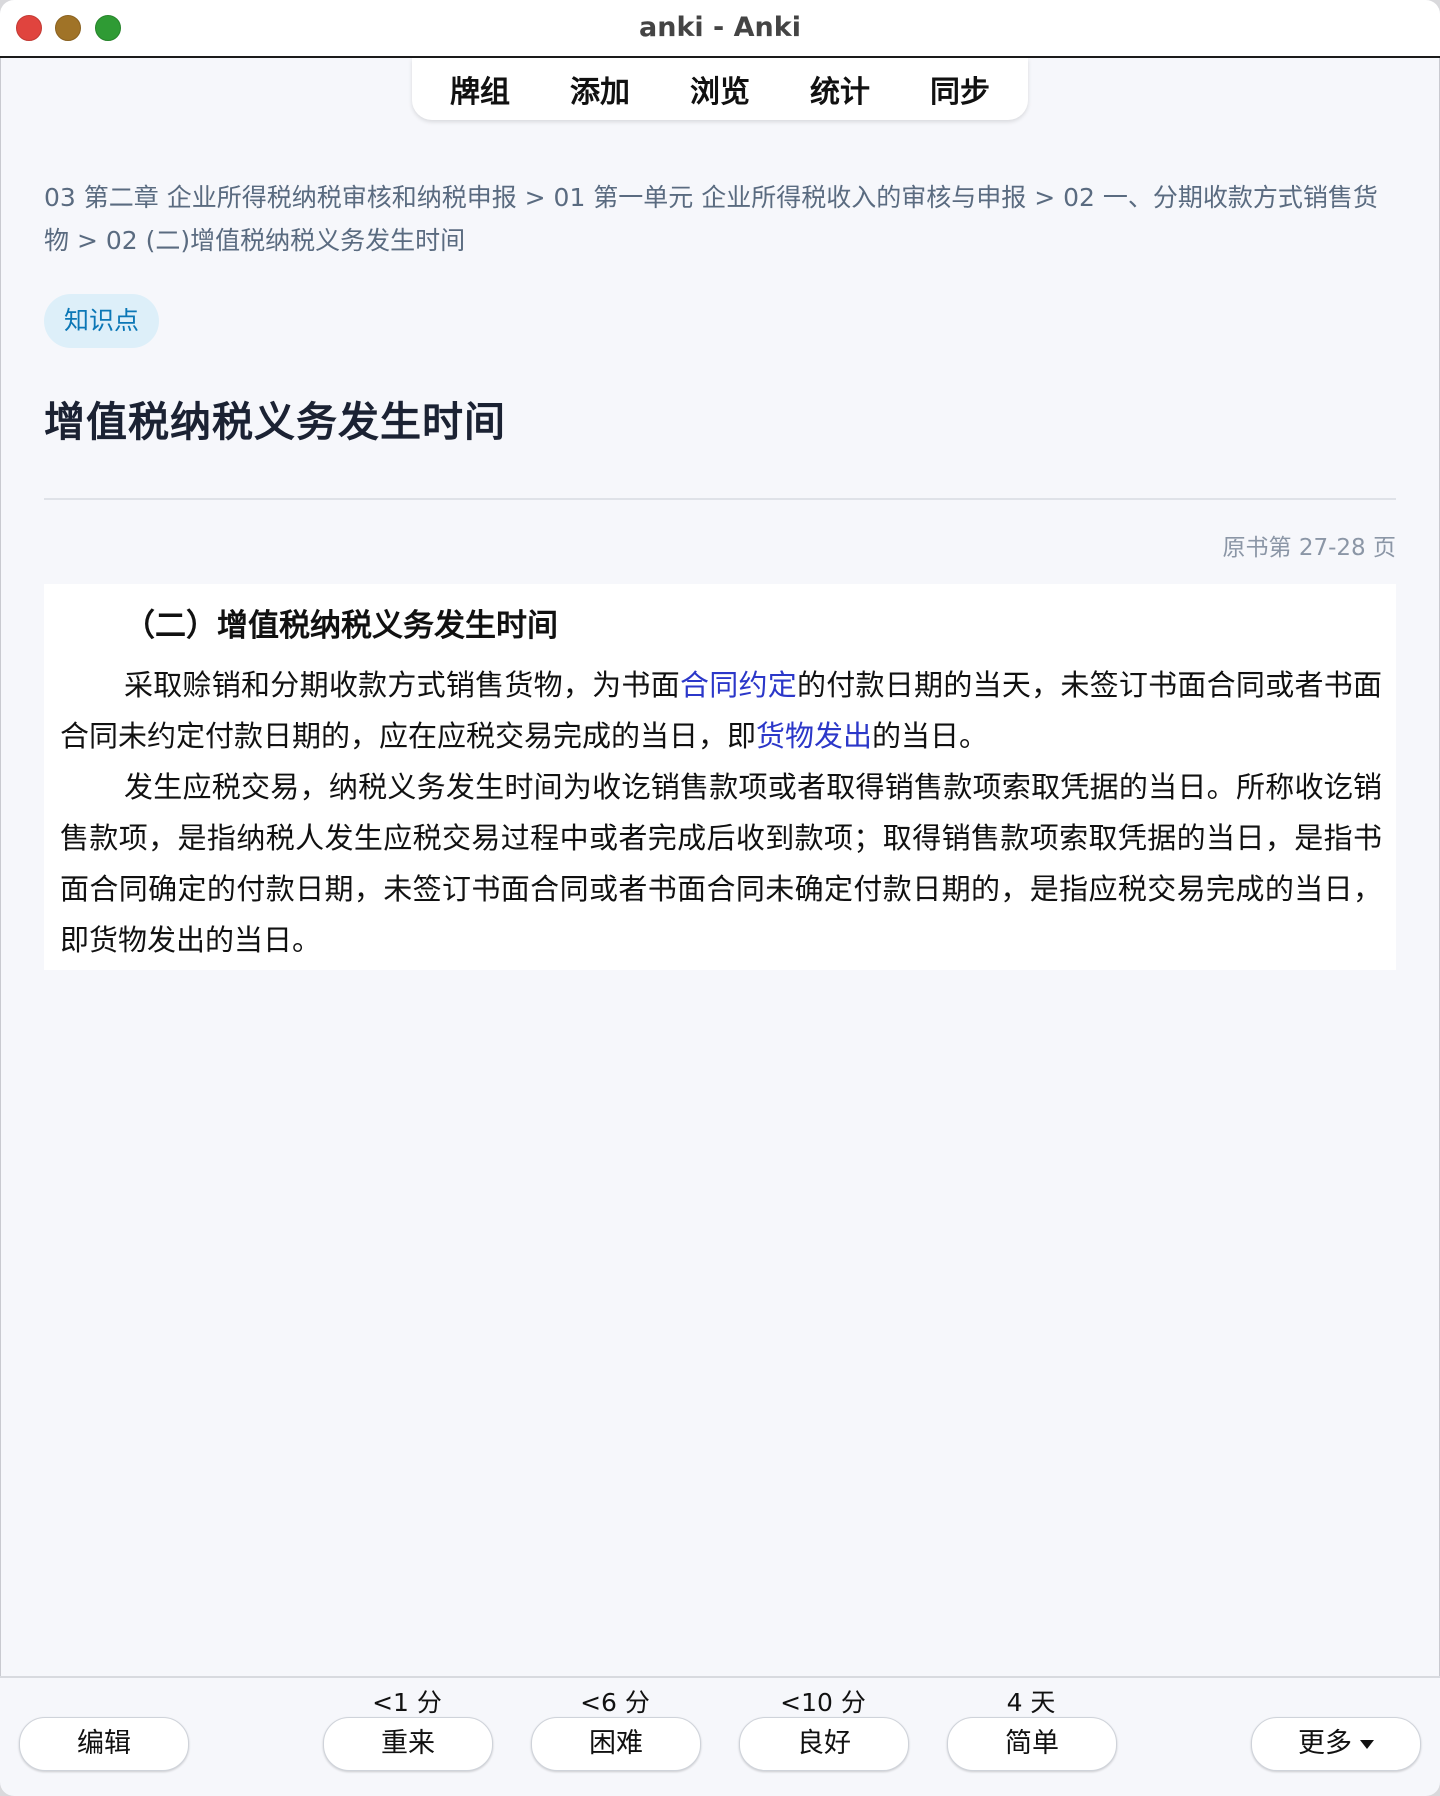 The height and width of the screenshot is (1796, 1440). Describe the element at coordinates (960, 89) in the screenshot. I see `tab-sync: 同步` at that location.